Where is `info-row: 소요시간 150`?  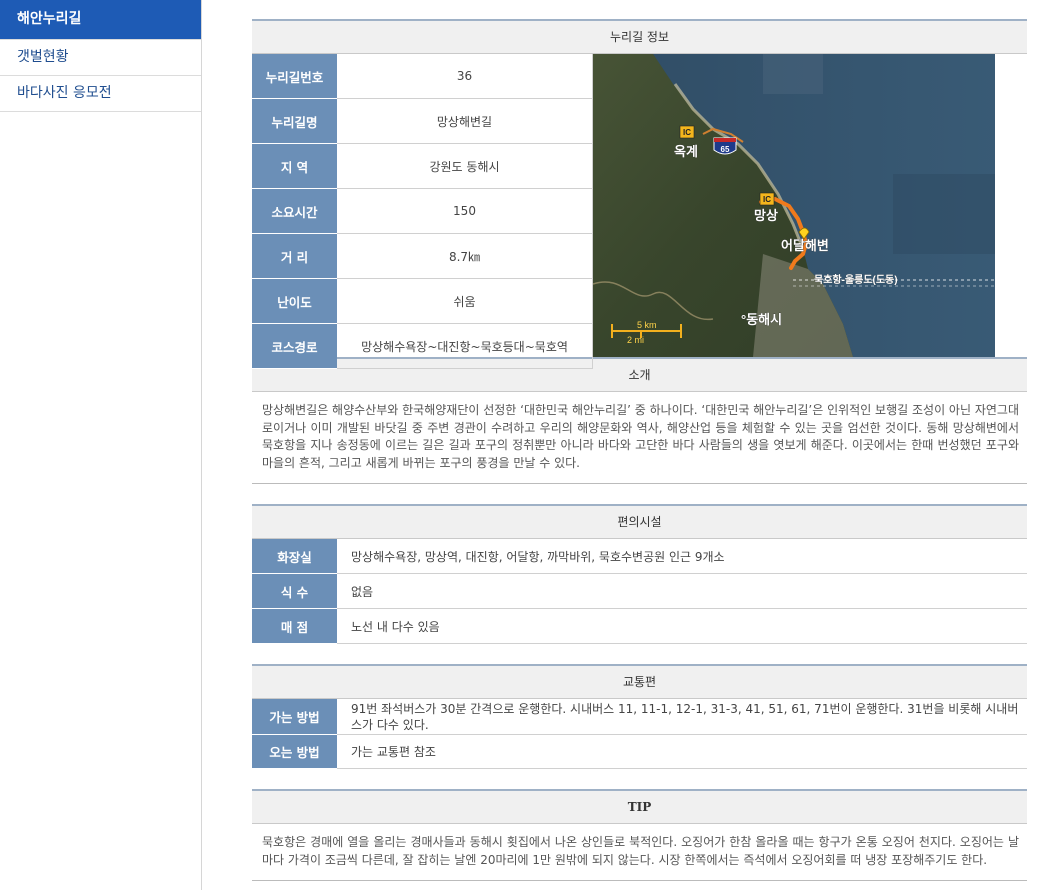
info-row: 소요시간 150 is located at coordinates (422, 211).